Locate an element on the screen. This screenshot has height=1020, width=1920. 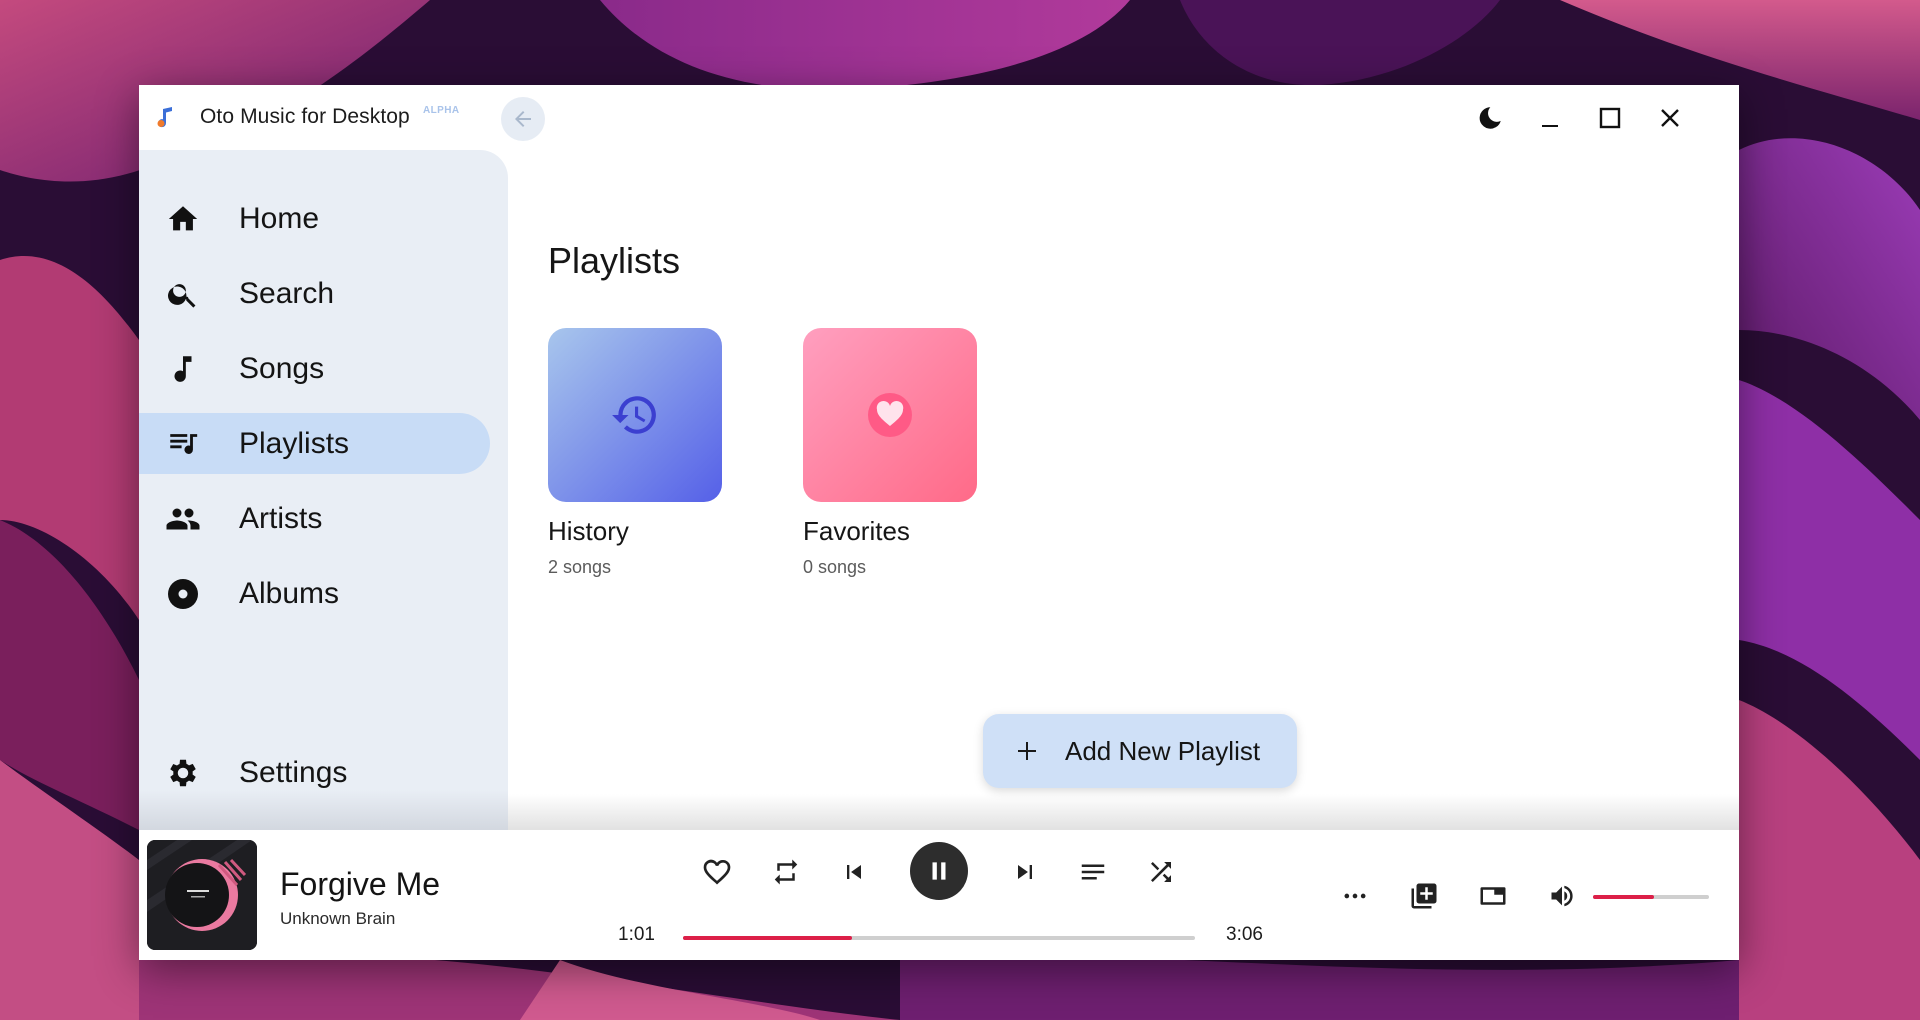
sidebar-item-search: Search is located at coordinates (314, 293).